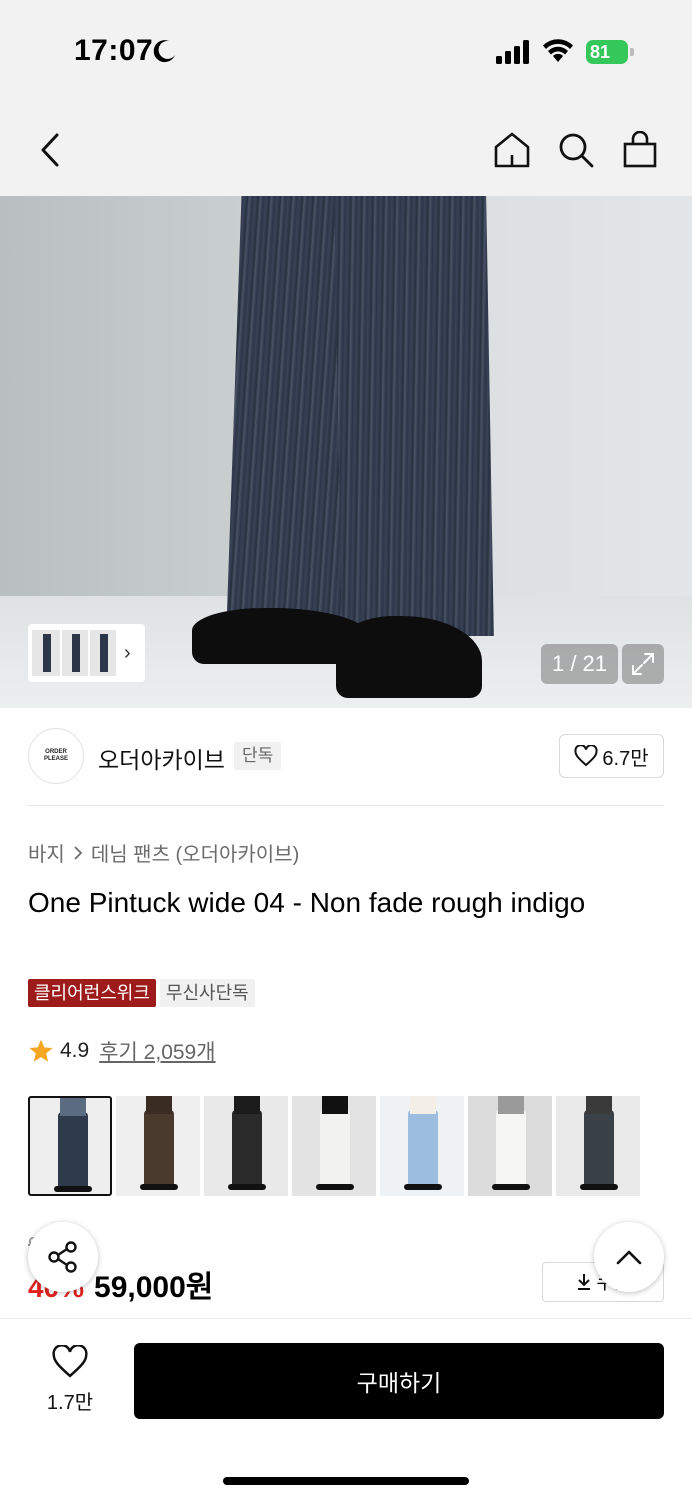  I want to click on rating-row: 4.9 후기 2,059개, so click(122, 1051).